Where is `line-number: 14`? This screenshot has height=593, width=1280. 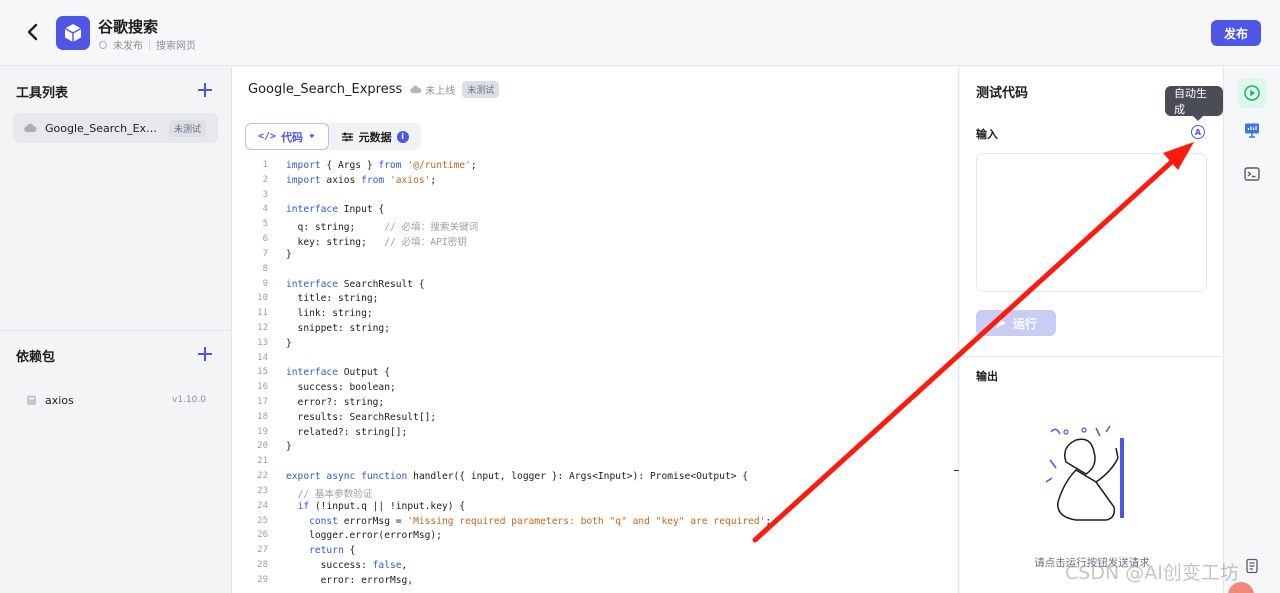 line-number: 14 is located at coordinates (262, 357).